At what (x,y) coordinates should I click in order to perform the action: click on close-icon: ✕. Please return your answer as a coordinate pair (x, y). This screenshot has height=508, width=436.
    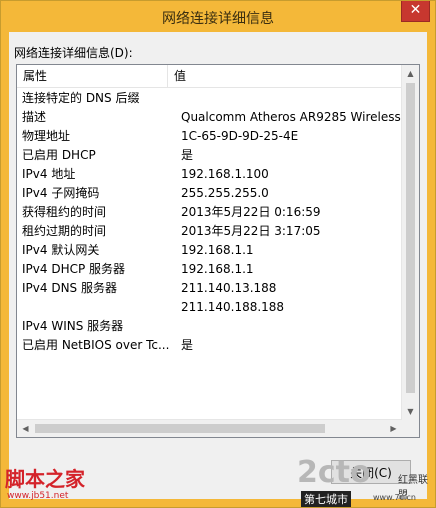
    Looking at the image, I should click on (415, 10).